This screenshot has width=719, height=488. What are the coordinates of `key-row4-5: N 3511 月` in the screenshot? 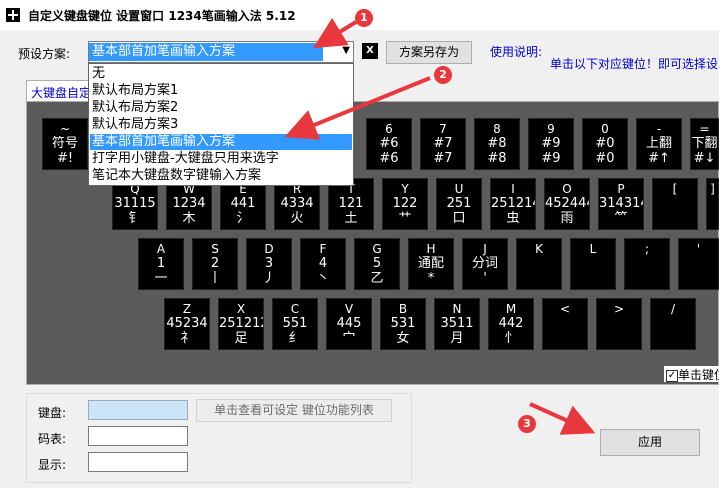 It's located at (457, 324).